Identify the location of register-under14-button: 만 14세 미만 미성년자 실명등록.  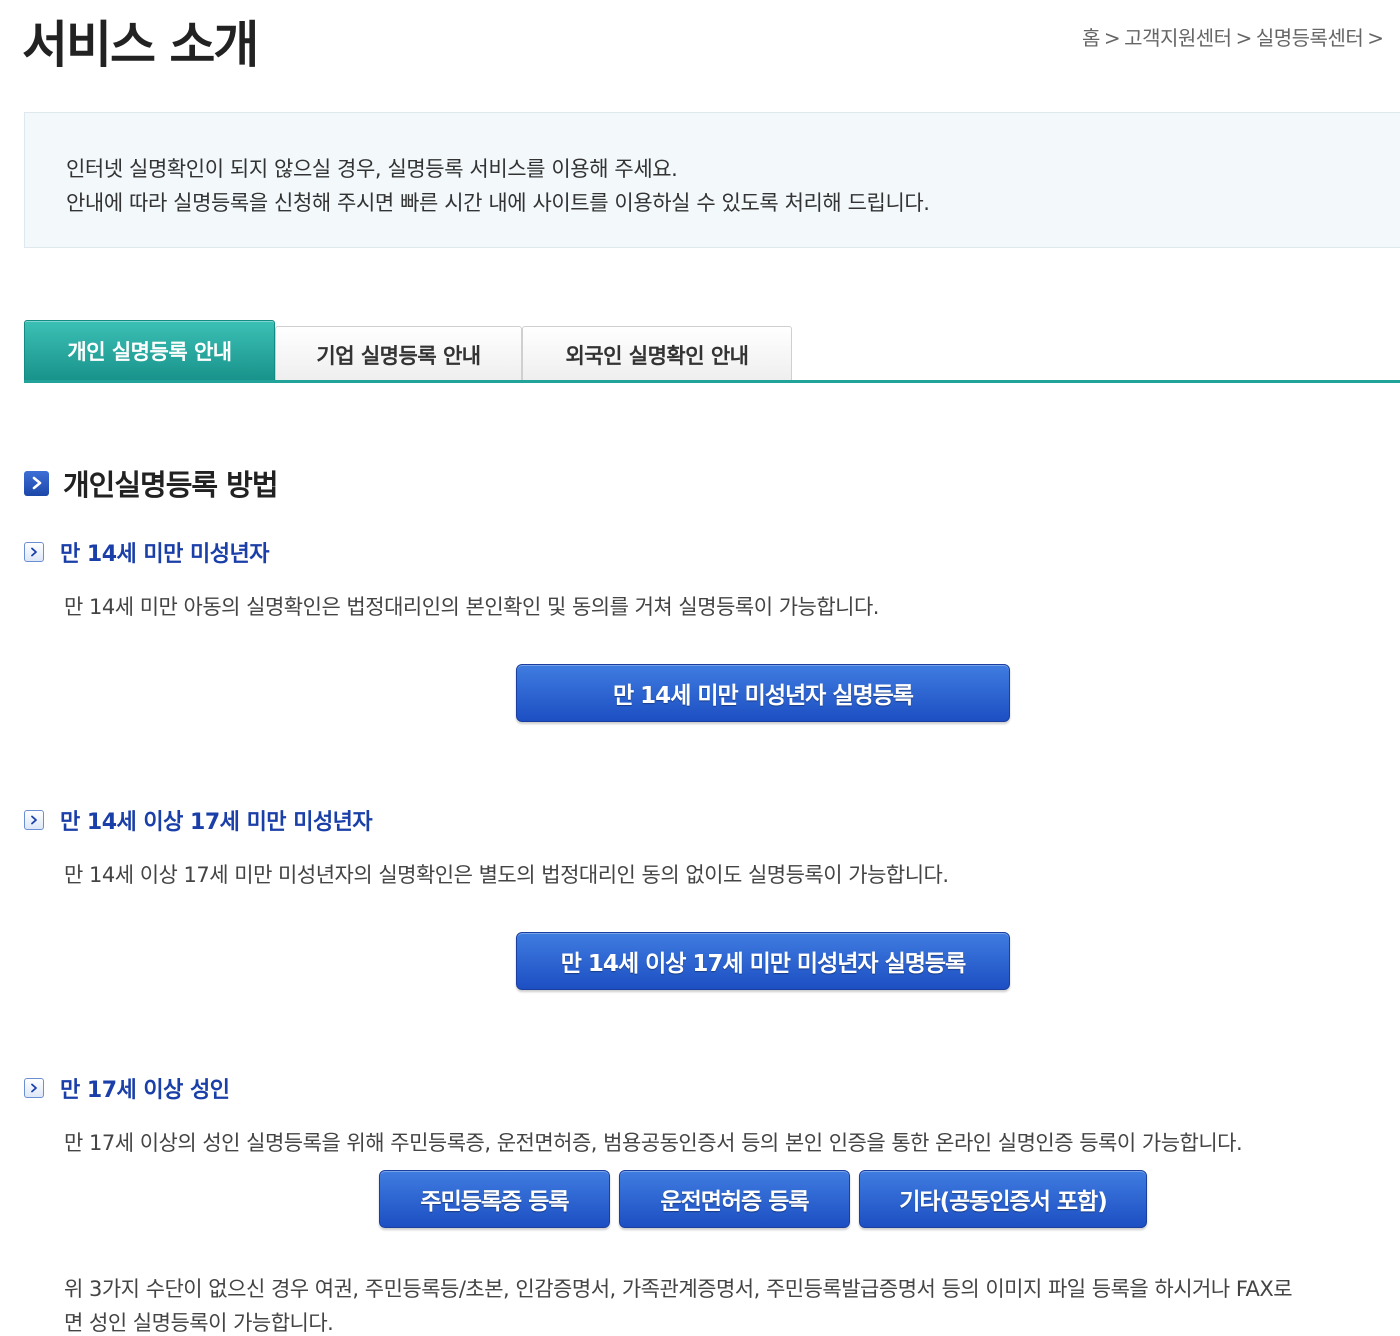
(763, 693).